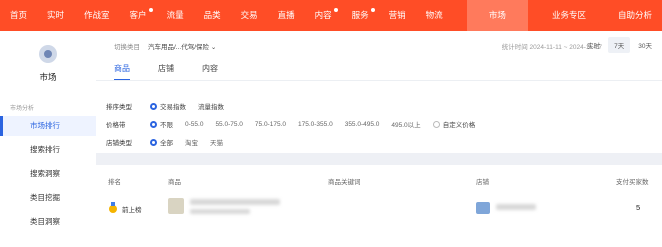 The height and width of the screenshot is (247, 662). What do you see at coordinates (638, 207) in the screenshot?
I see `buyer-count: 5` at bounding box center [638, 207].